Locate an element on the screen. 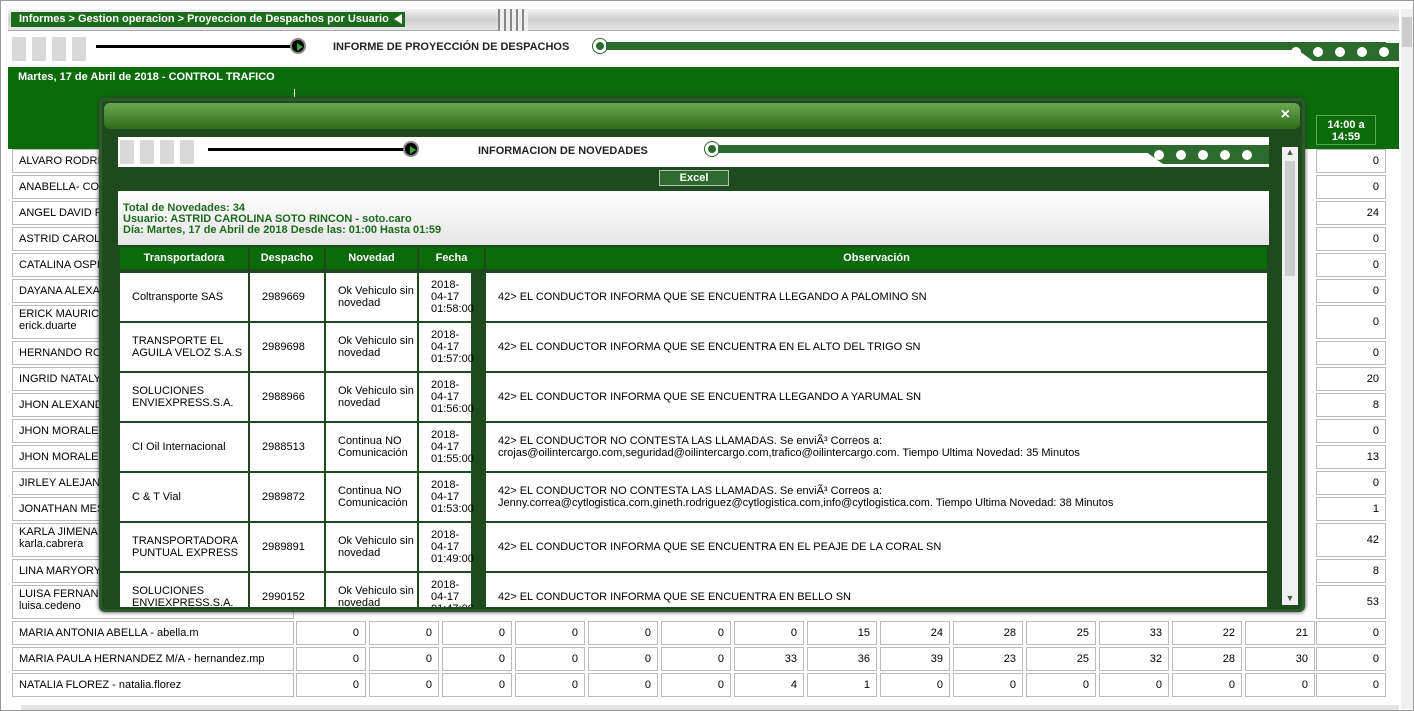 The width and height of the screenshot is (1414, 711). novedad-fecha: 2018-04-17 01:58:00 is located at coordinates (452, 297).